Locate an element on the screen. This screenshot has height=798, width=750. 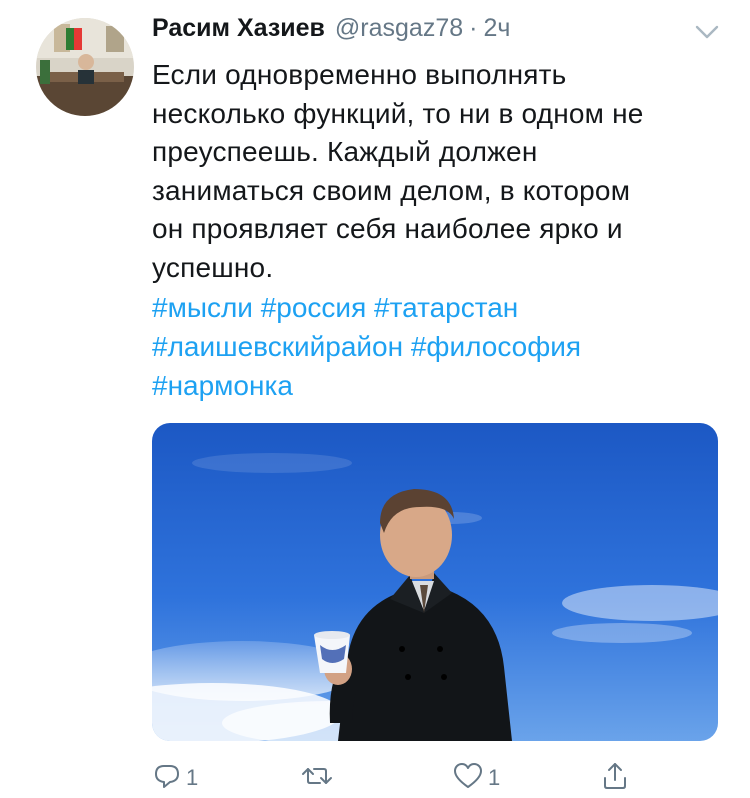
hashtag-line: #лаишевскийрайон #философия is located at coordinates (442, 346).